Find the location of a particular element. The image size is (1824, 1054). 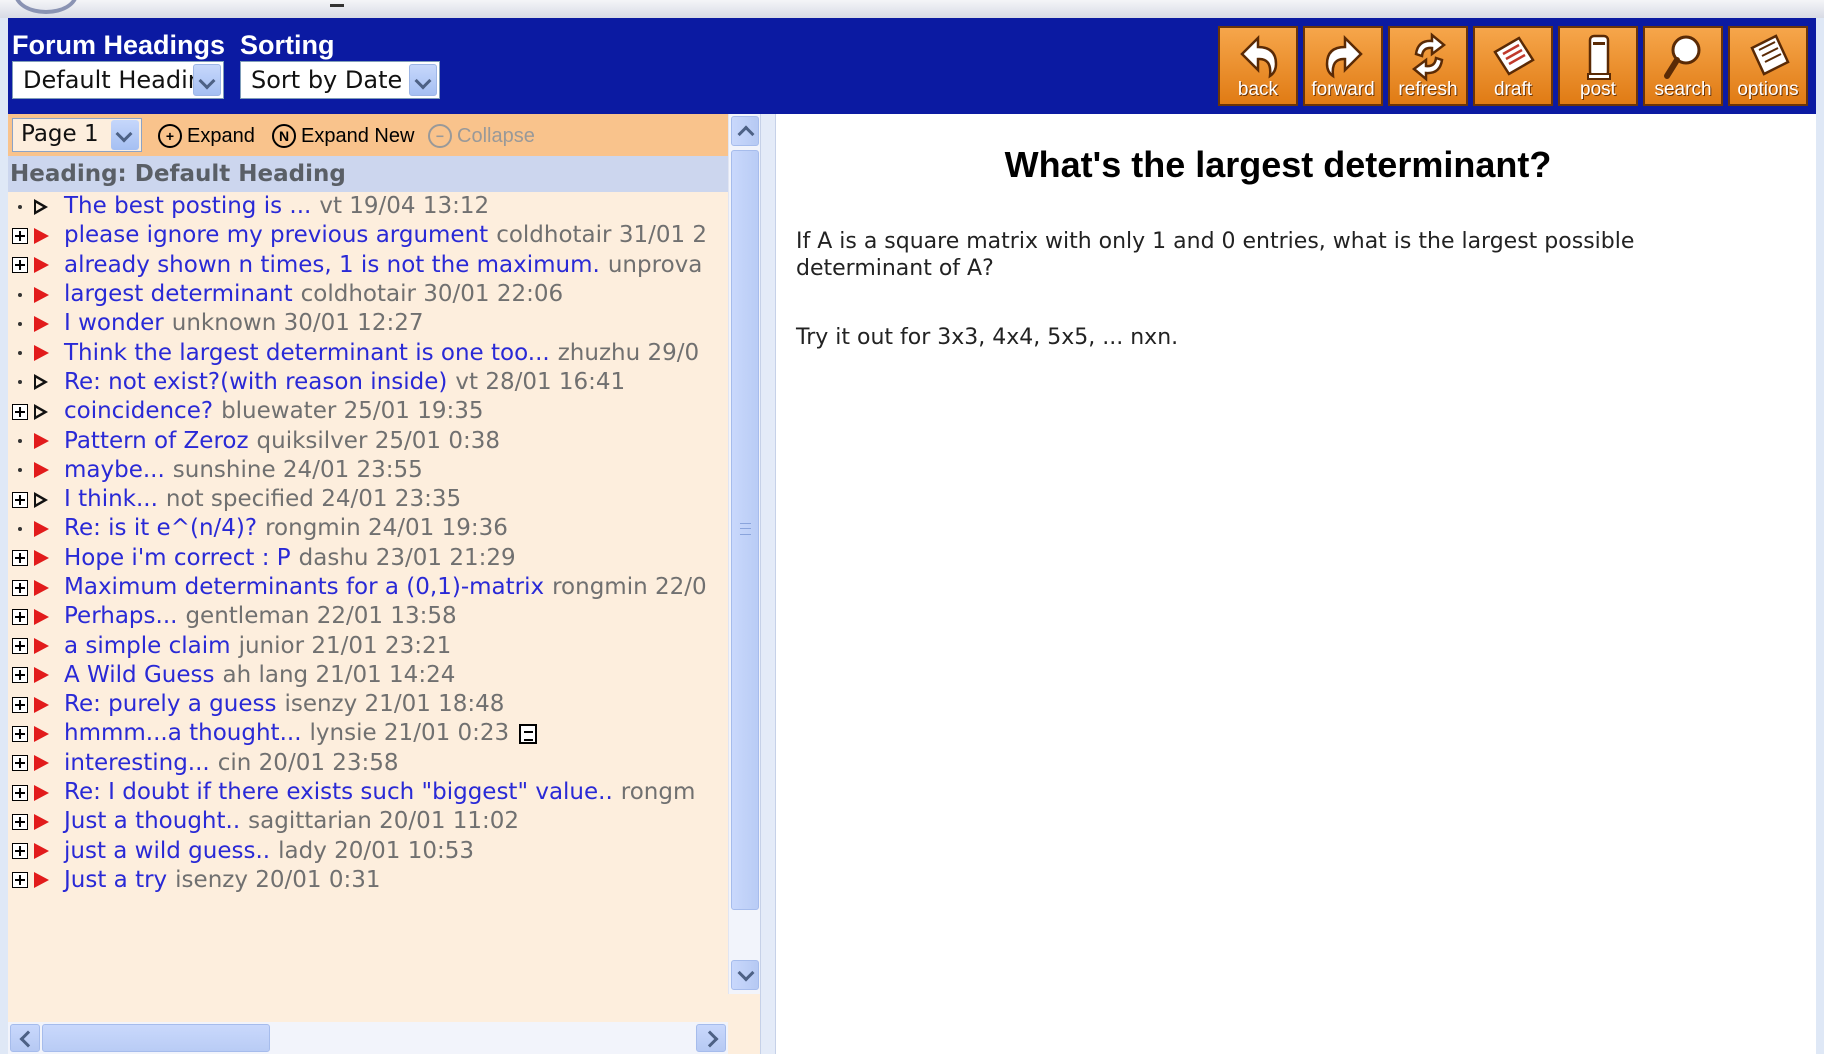

refresh-button: refresh is located at coordinates (1428, 66).